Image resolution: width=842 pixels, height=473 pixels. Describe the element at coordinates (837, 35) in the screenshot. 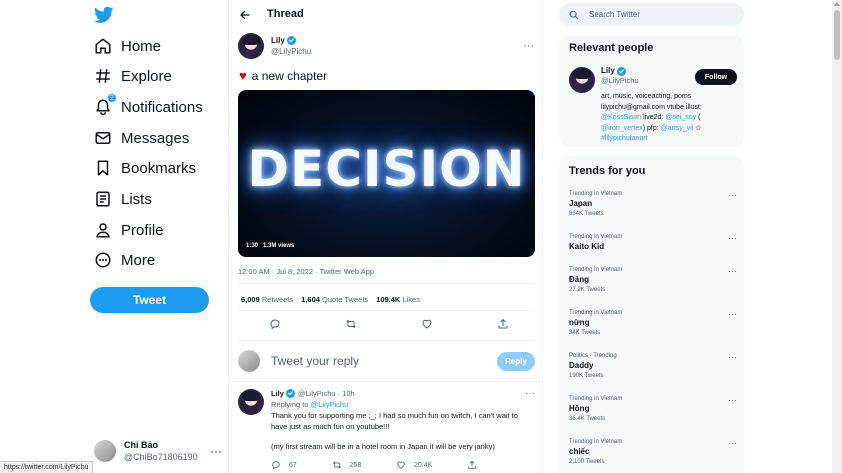

I see `scroll-thumb` at that location.